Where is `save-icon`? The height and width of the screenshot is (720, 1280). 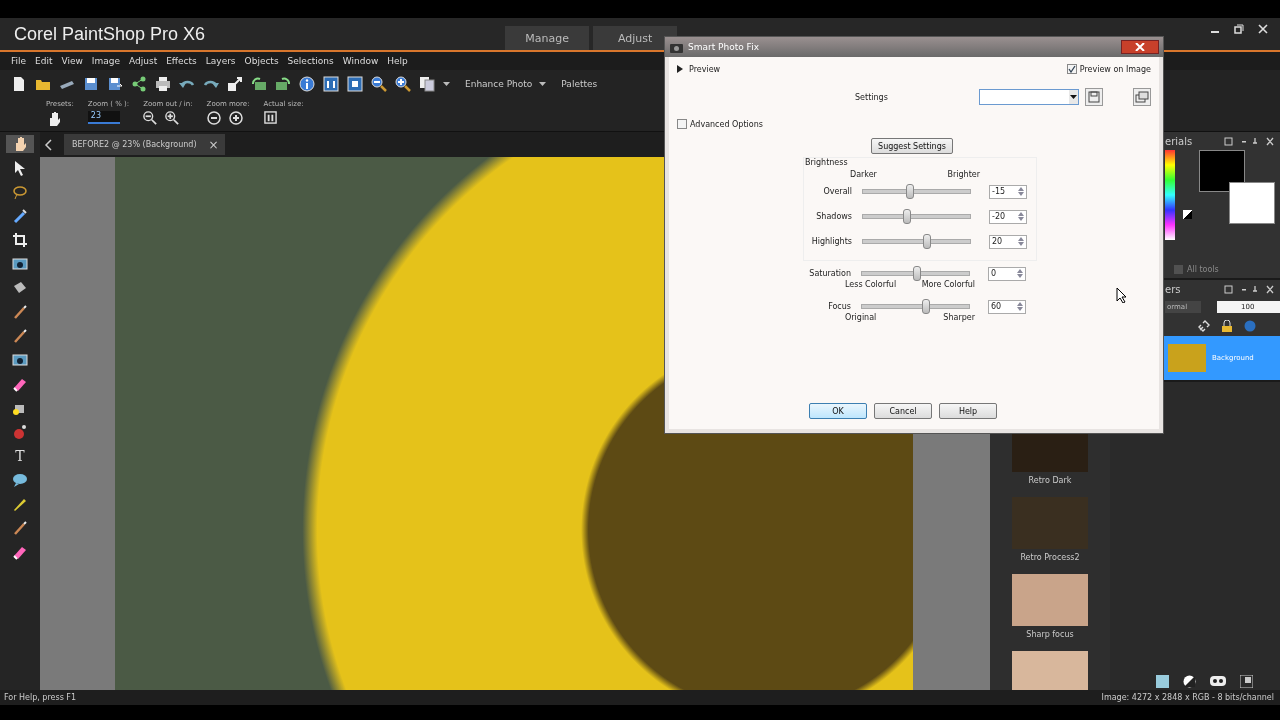 save-icon is located at coordinates (91, 84).